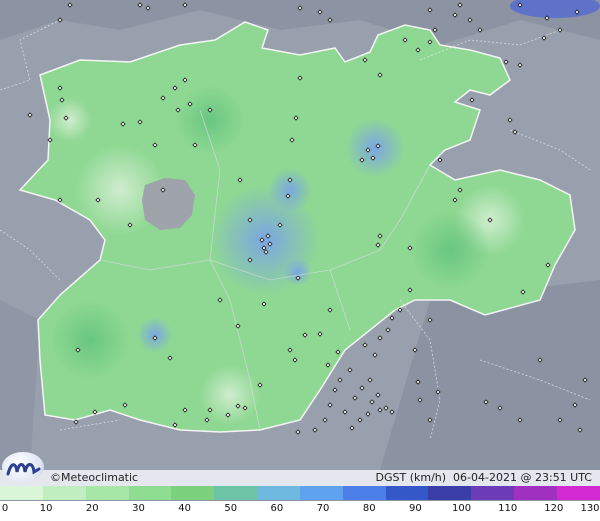 The height and width of the screenshot is (521, 600). What do you see at coordinates (231, 508) in the screenshot?
I see `color-scale-tick-label: 50` at bounding box center [231, 508].